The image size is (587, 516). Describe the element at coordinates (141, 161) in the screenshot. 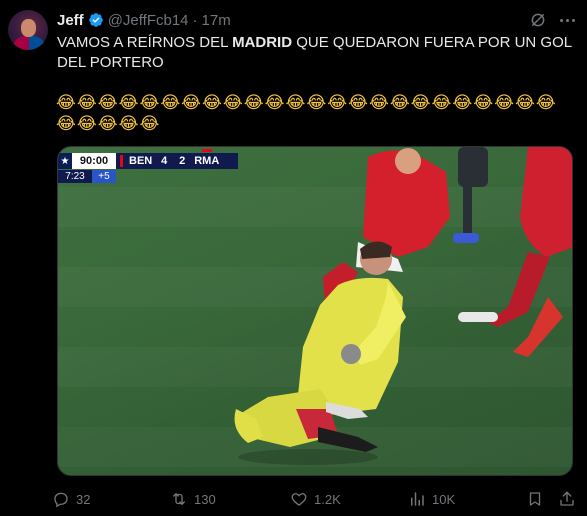

I see `home-team: BEN` at that location.